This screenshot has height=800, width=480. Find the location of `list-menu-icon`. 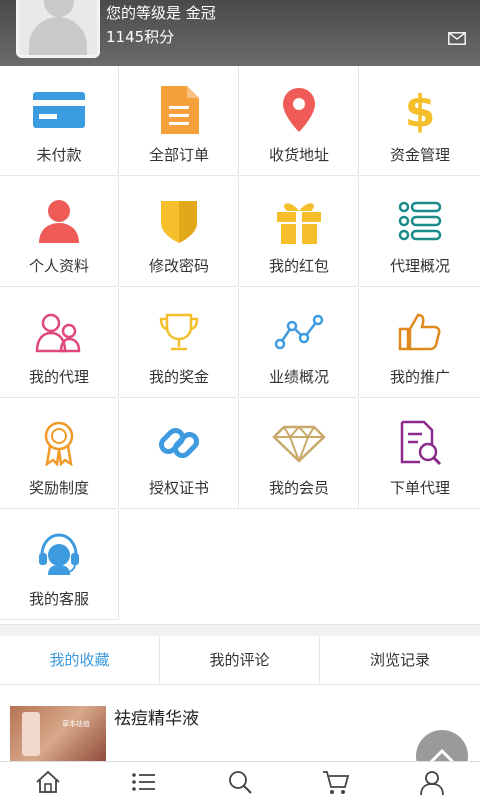

list-menu-icon is located at coordinates (144, 782).